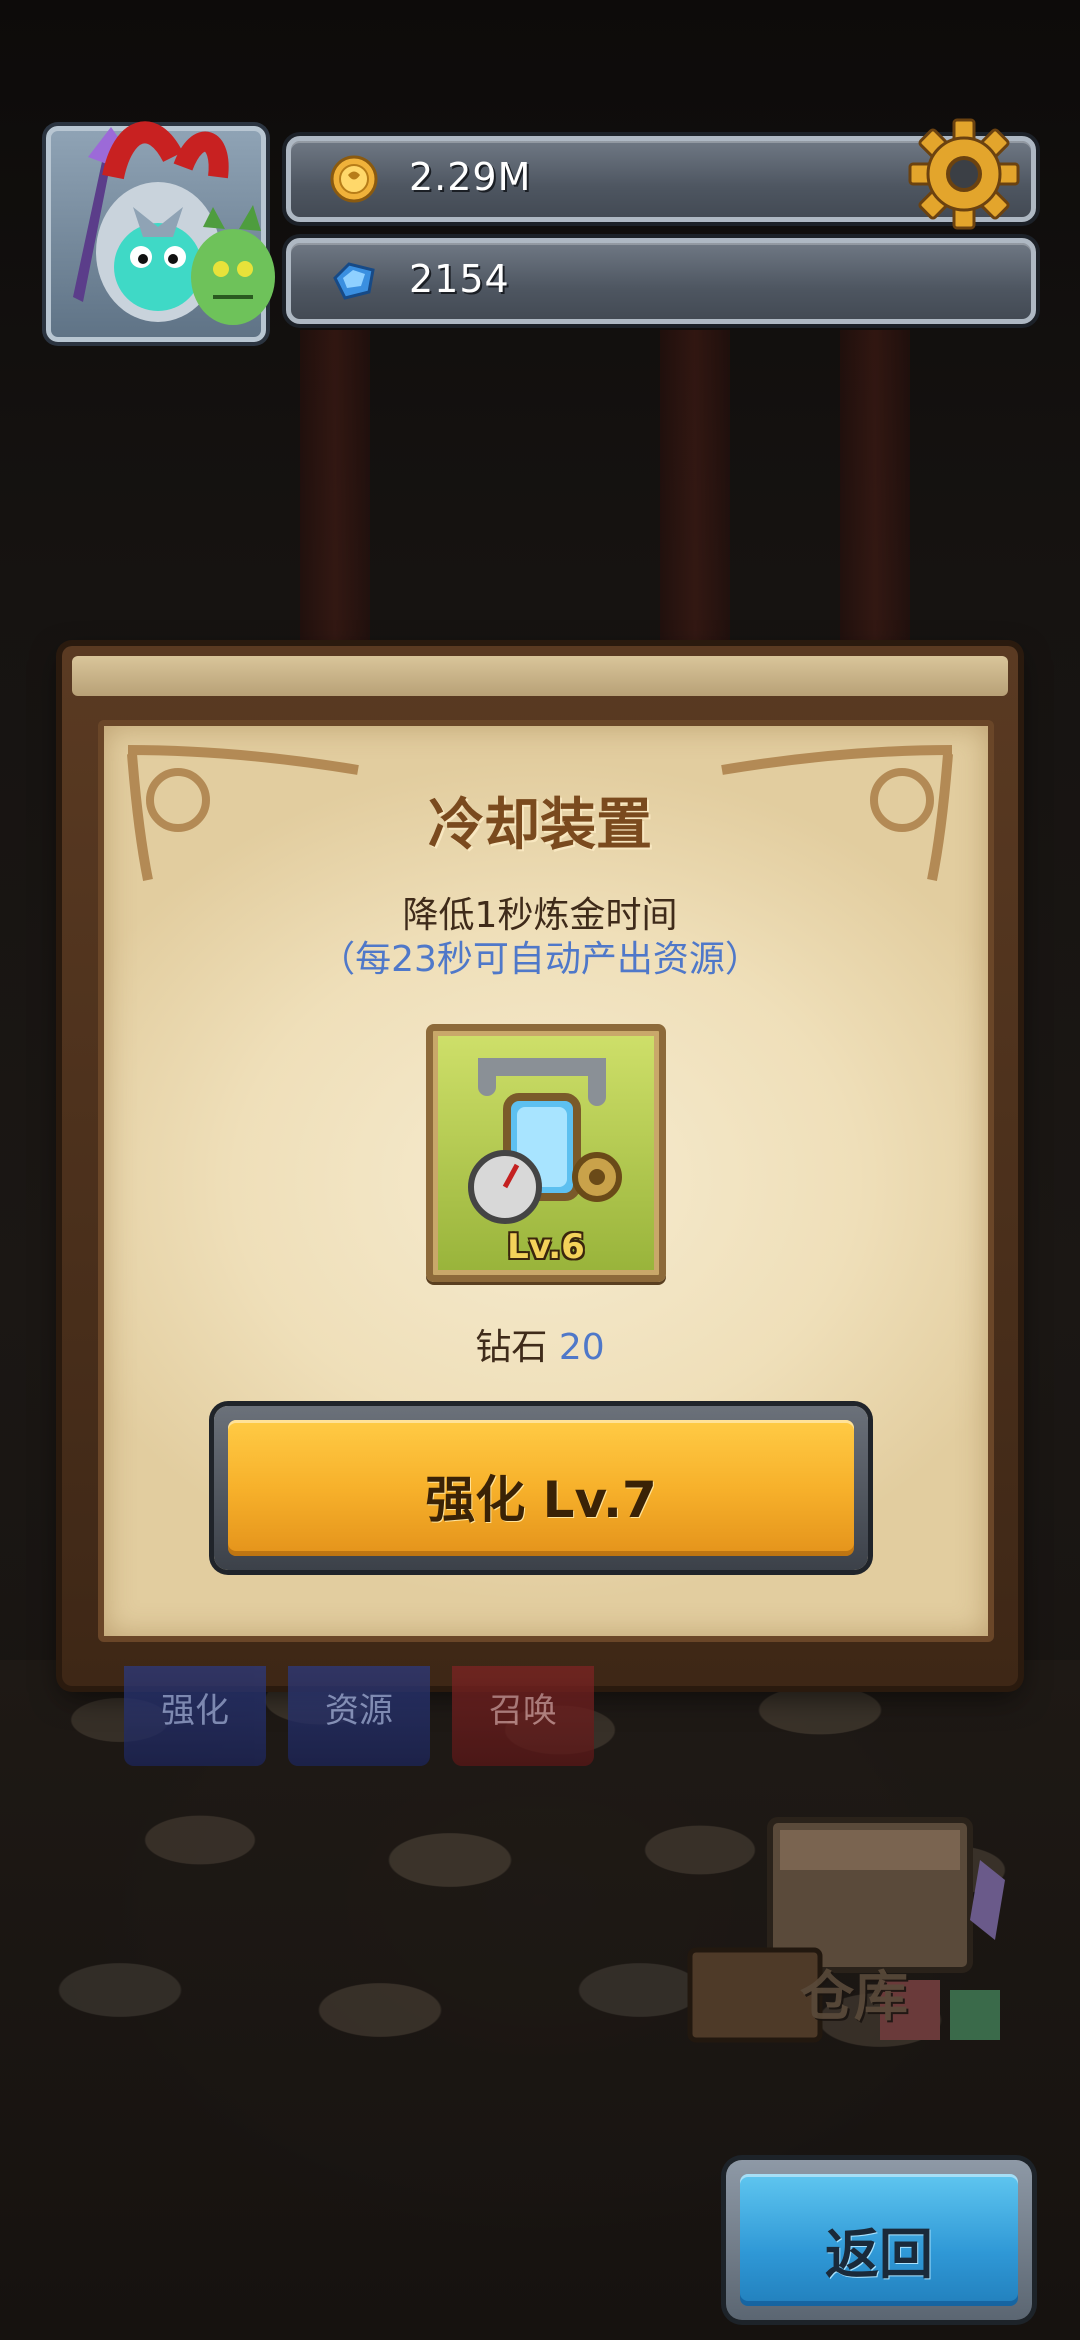  Describe the element at coordinates (545, 1141) in the screenshot. I see `cooling-device-icon` at that location.